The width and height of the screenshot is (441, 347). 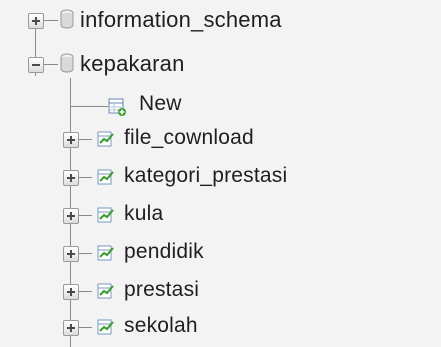 What do you see at coordinates (220, 328) in the screenshot?
I see `table-row: sekolah` at bounding box center [220, 328].